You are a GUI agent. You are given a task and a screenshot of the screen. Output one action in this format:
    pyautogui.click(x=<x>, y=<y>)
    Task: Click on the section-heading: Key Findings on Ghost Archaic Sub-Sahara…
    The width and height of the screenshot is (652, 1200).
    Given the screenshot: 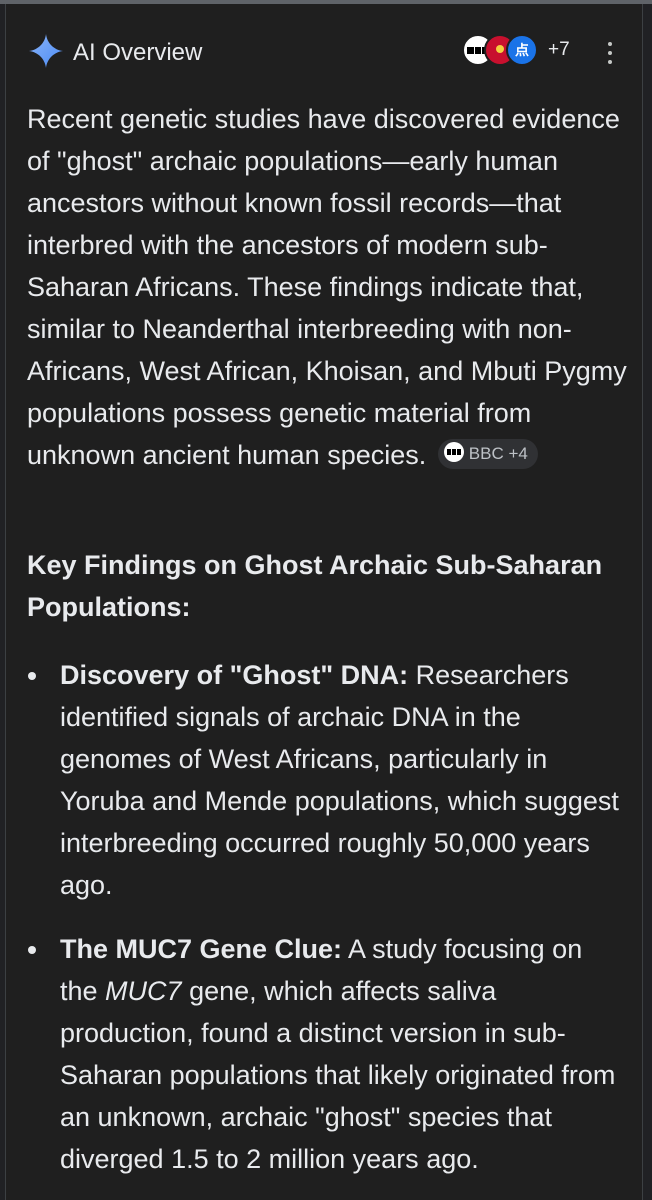 What is the action you would take?
    pyautogui.click(x=315, y=586)
    